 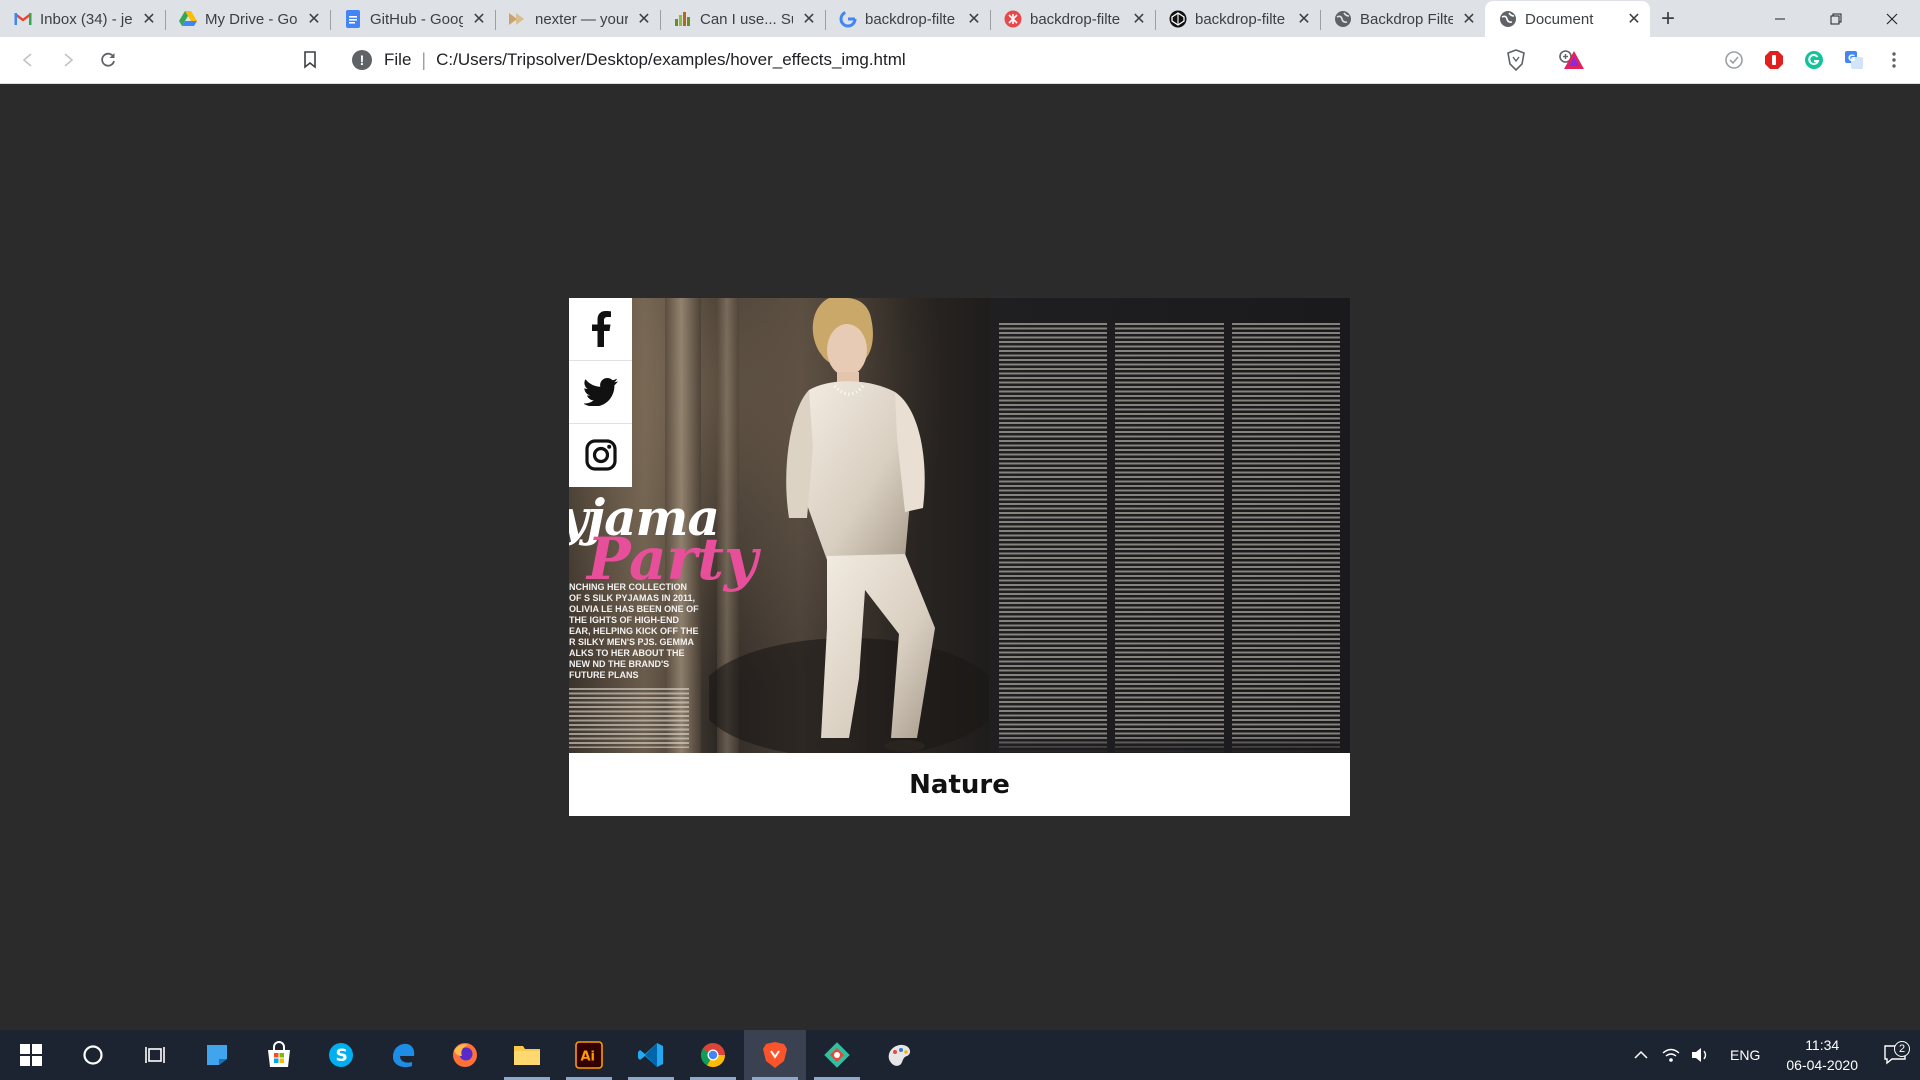 I want to click on instagram-link, so click(x=600, y=455).